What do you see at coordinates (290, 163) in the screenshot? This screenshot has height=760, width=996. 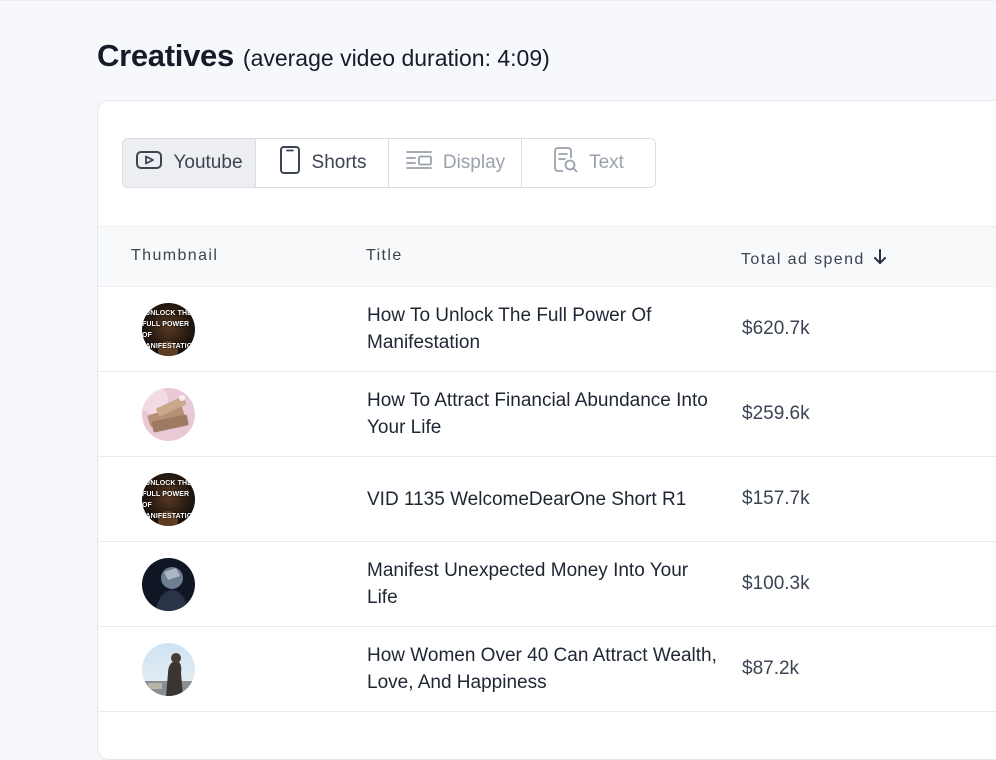 I see `phone-icon` at bounding box center [290, 163].